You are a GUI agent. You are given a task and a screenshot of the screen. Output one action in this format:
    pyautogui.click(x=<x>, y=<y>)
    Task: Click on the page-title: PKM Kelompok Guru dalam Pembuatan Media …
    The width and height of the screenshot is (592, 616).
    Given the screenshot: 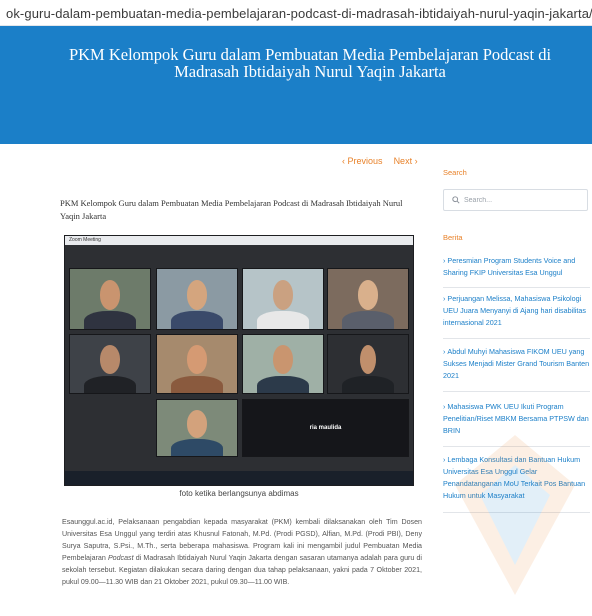 What is the action you would take?
    pyautogui.click(x=310, y=63)
    